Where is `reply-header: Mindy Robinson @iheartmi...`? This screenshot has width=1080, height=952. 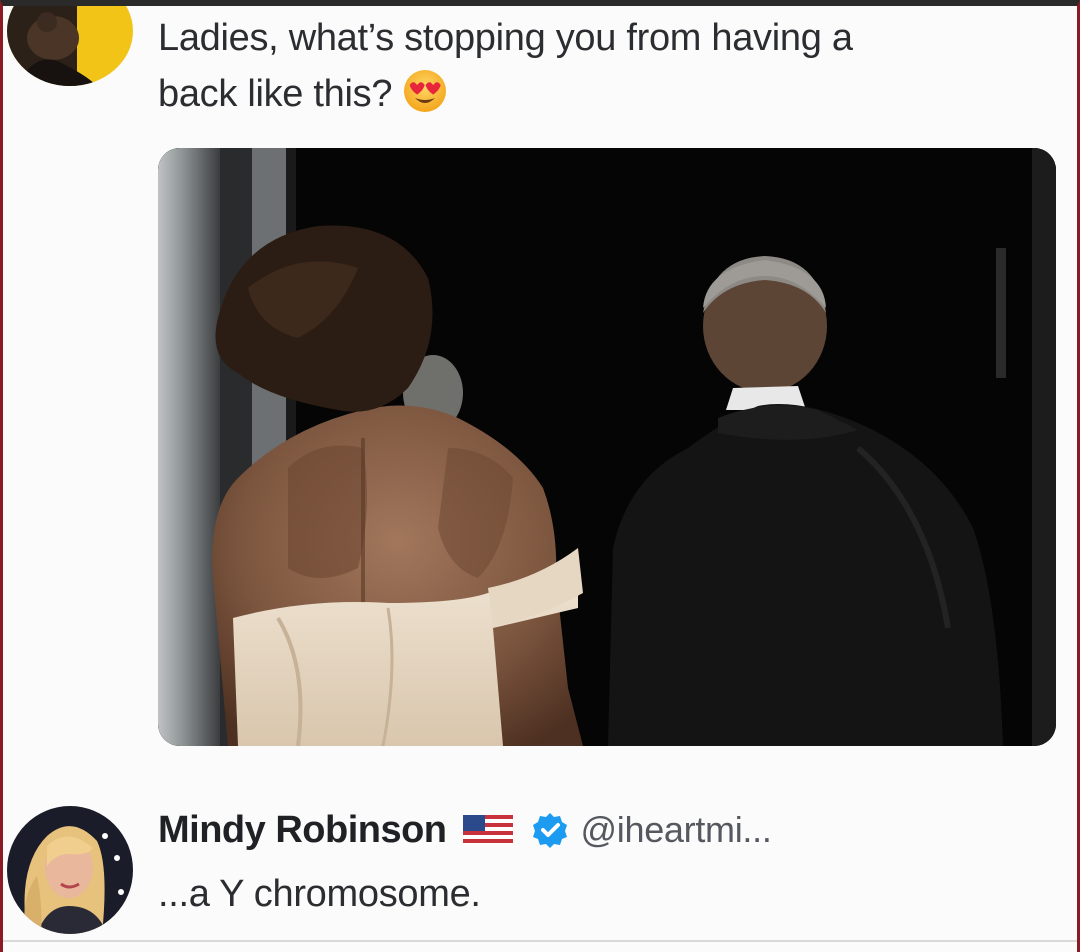
reply-header: Mindy Robinson @iheartmi... is located at coordinates (465, 830).